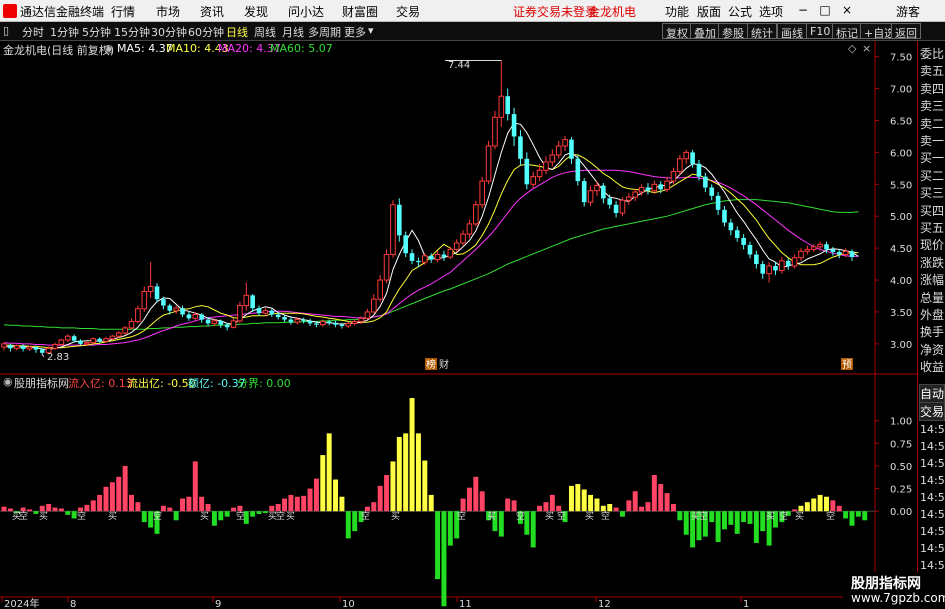  Describe the element at coordinates (169, 32) in the screenshot. I see `tab-30min: 30分钟` at that location.